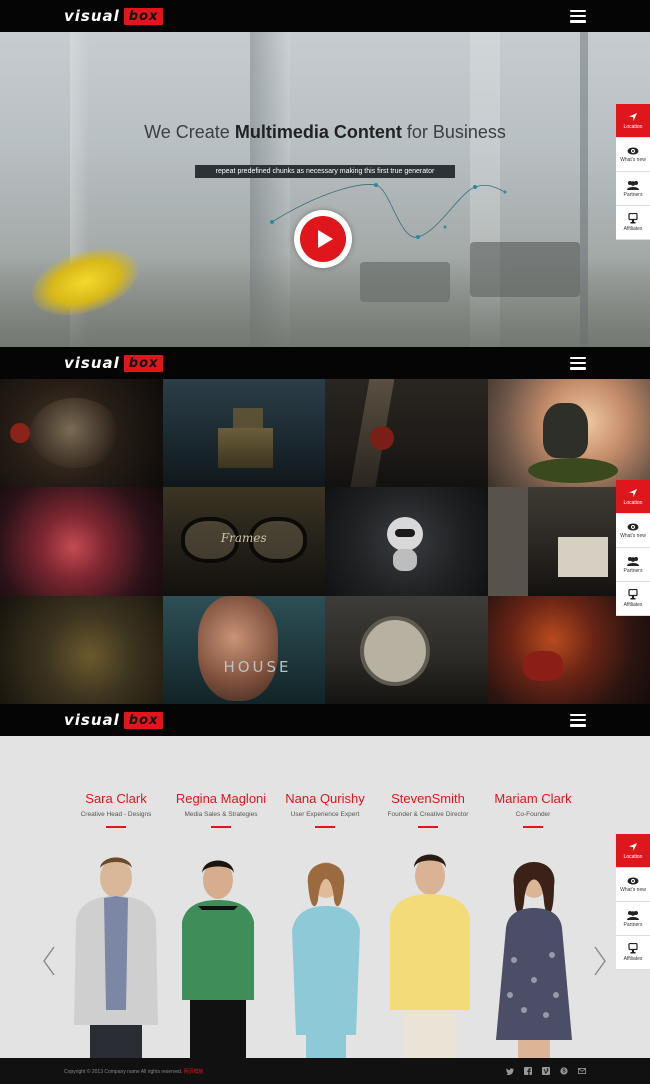  I want to click on top-navbar: visual box, so click(325, 16).